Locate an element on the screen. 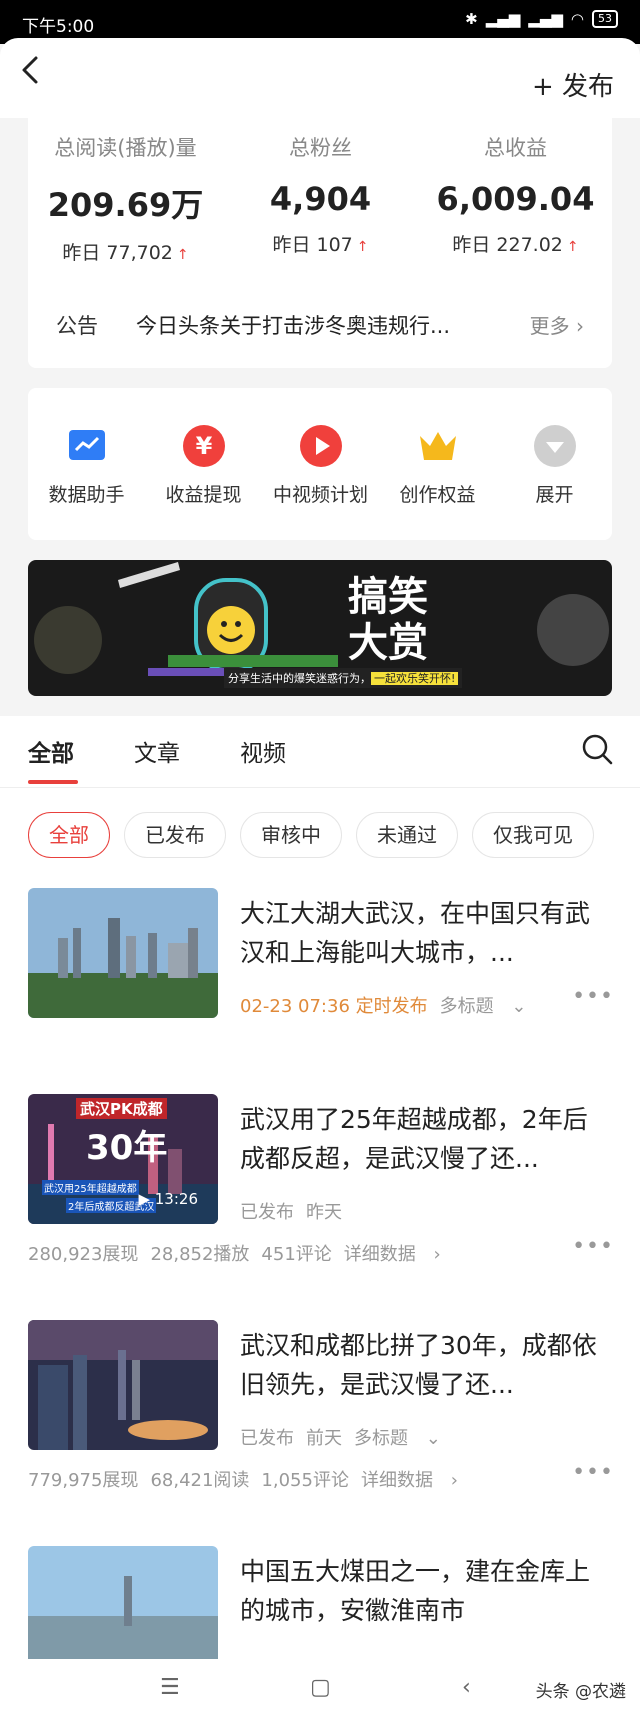  notice-more-link: 更多 › is located at coordinates (557, 324).